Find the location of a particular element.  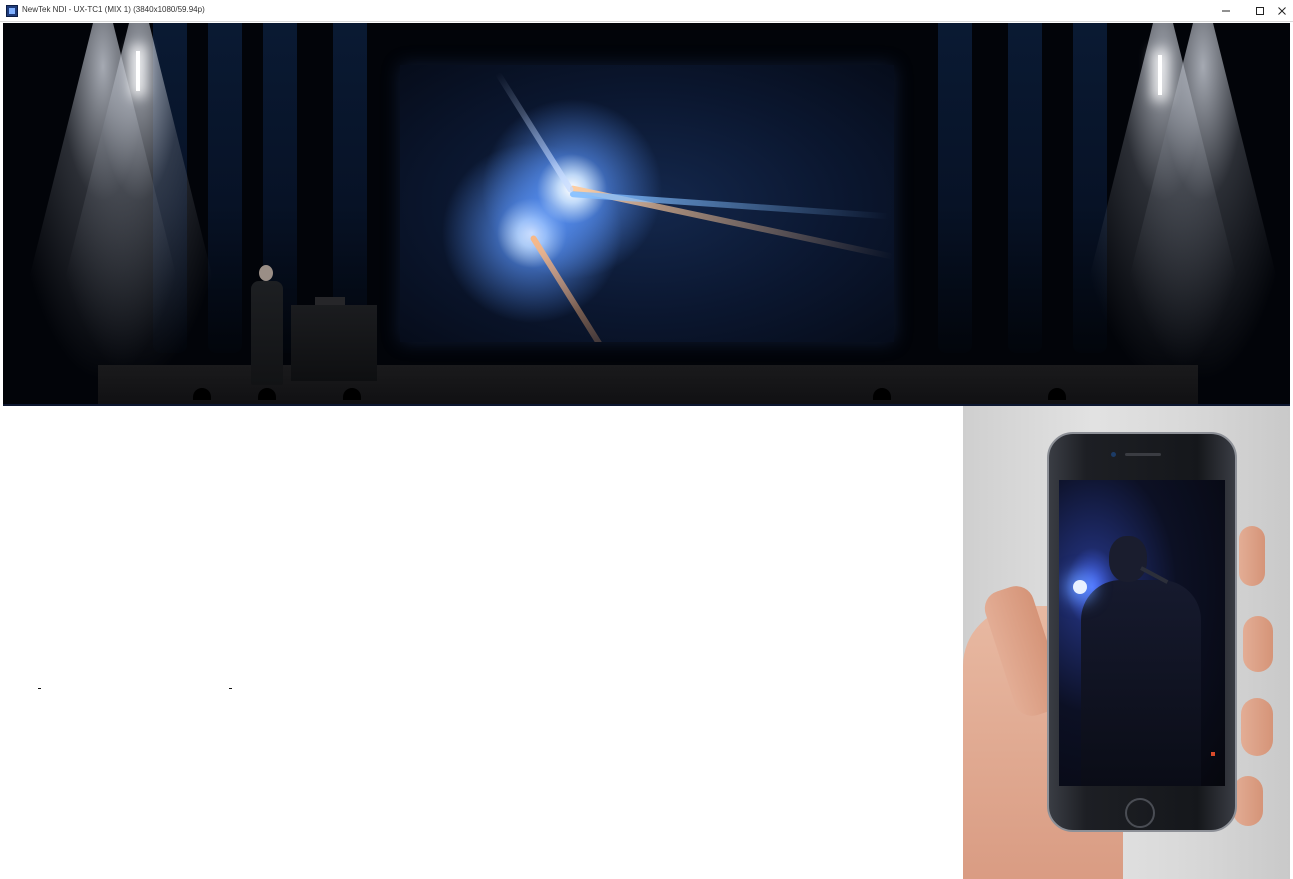

presenter-figure is located at coordinates (267, 325).